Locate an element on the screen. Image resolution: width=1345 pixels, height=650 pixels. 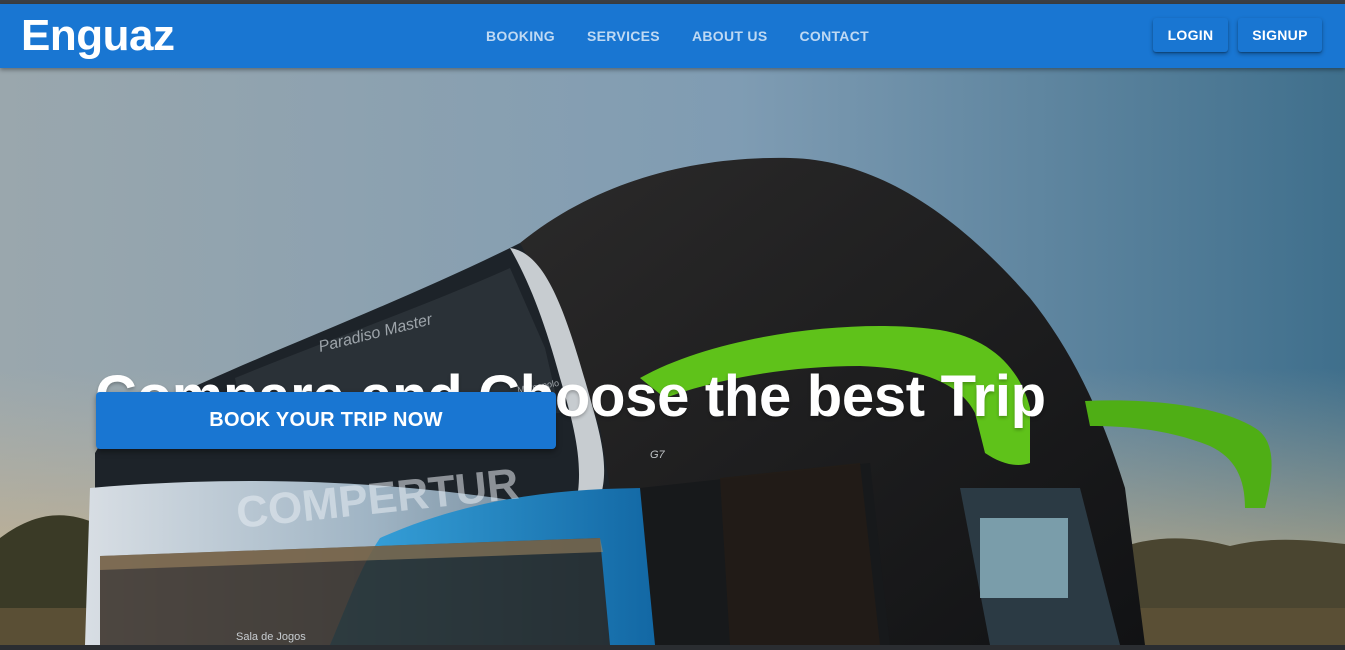
bus-badge-lettering: G7 is located at coordinates (658, 455).